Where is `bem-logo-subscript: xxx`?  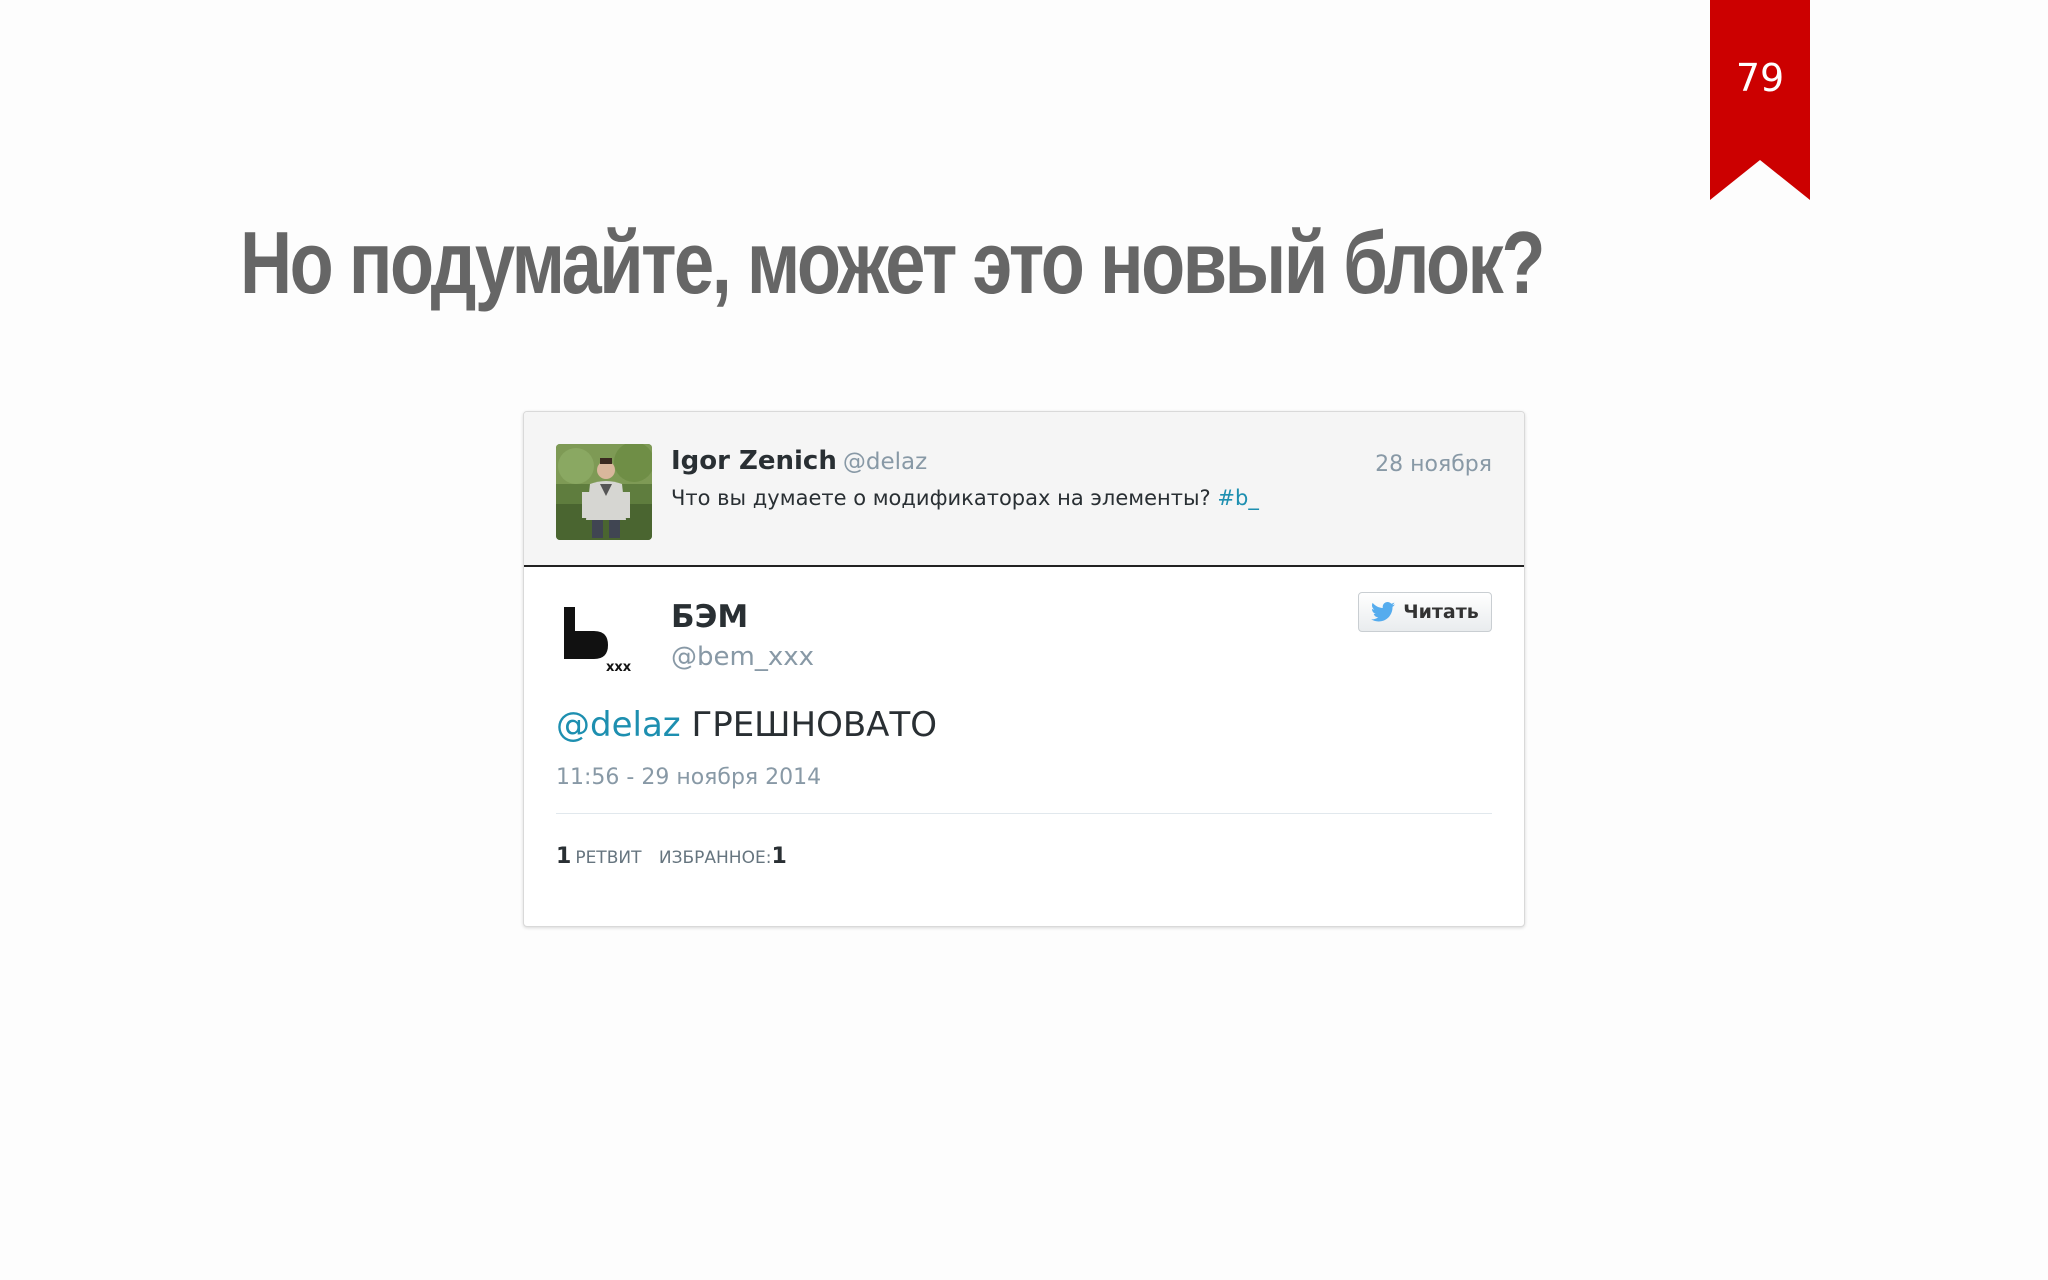
bem-logo-subscript: xxx is located at coordinates (619, 667).